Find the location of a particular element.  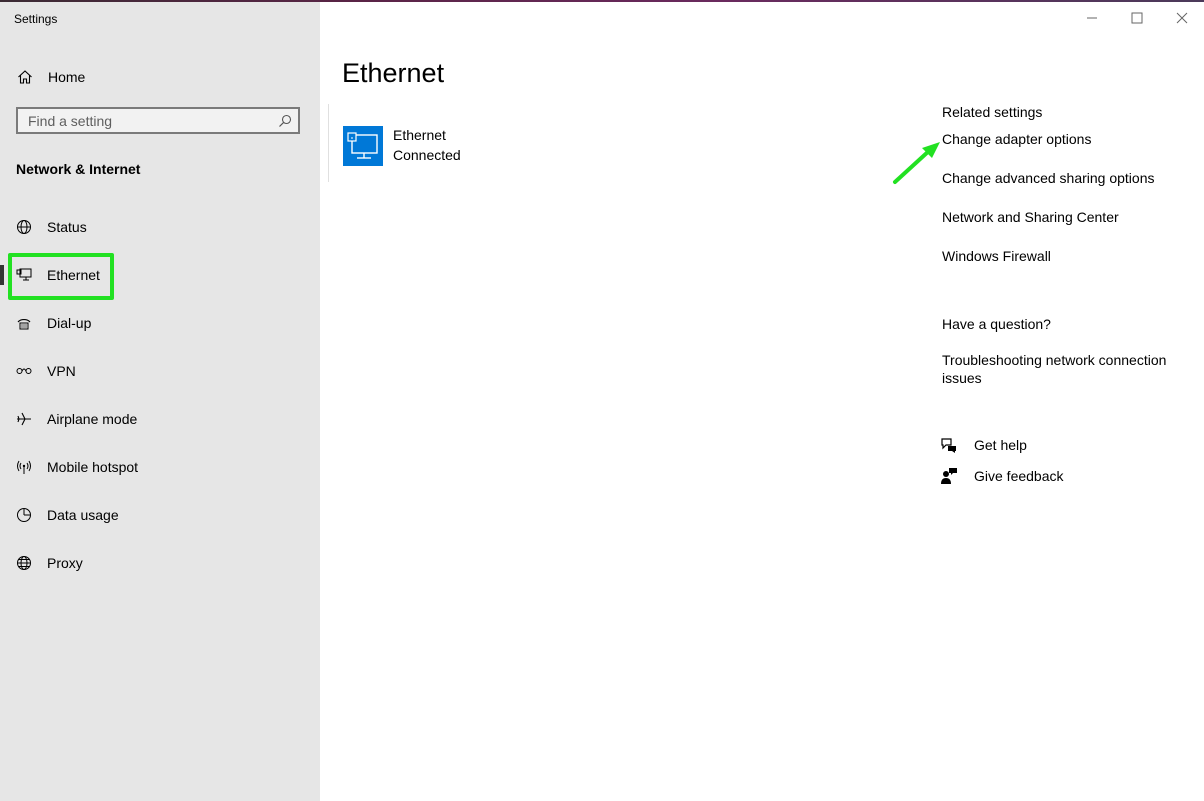

question-heading: Have a question? is located at coordinates (996, 324).